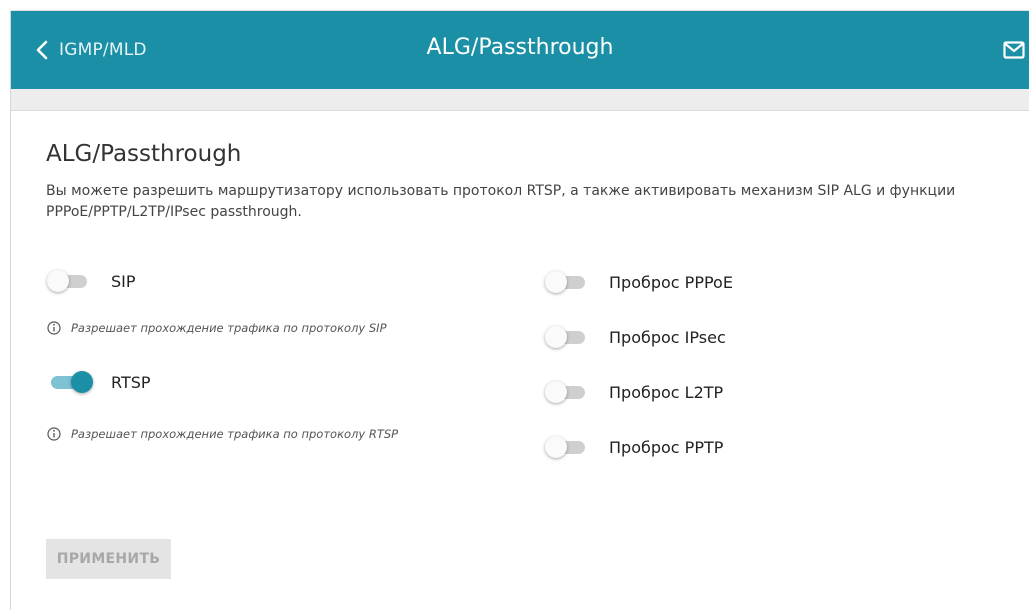 The image size is (1029, 610). I want to click on sip-label: SIP, so click(123, 281).